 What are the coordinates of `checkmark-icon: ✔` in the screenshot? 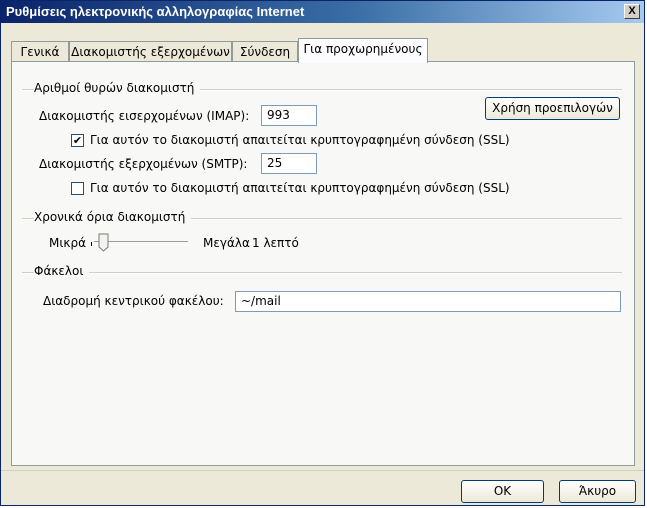 It's located at (77, 140).